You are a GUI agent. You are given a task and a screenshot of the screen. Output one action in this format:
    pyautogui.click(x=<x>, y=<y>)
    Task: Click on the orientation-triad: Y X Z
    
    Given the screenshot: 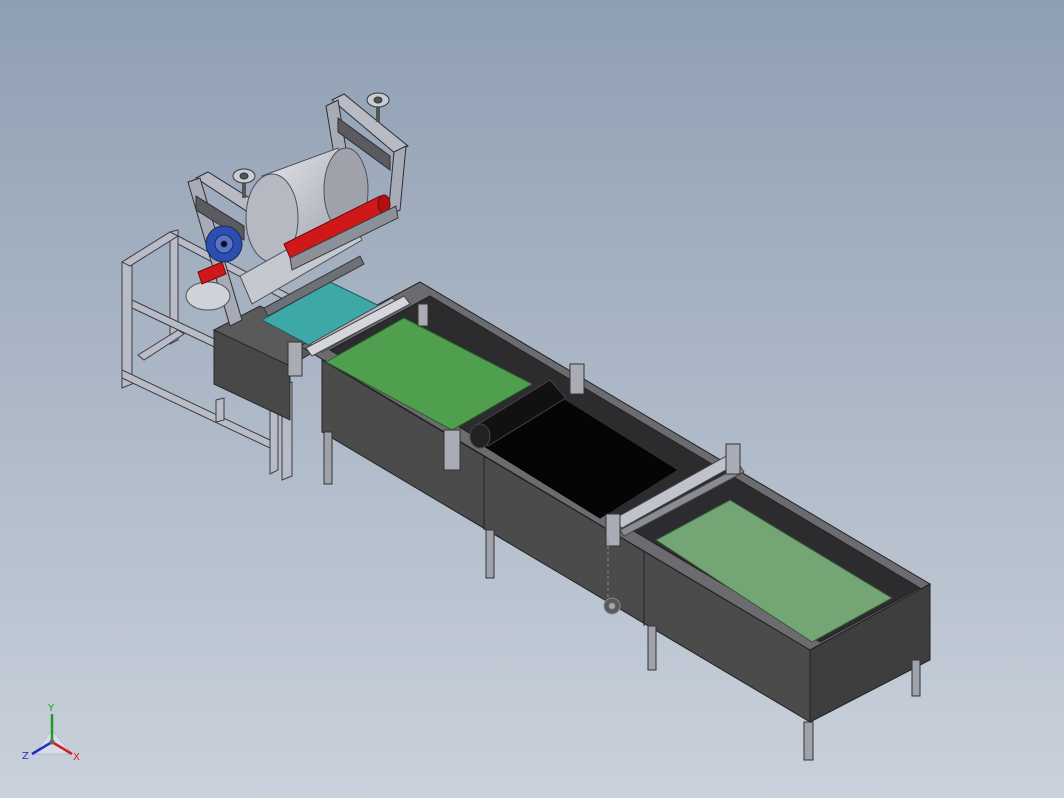 What is the action you would take?
    pyautogui.click(x=51, y=733)
    